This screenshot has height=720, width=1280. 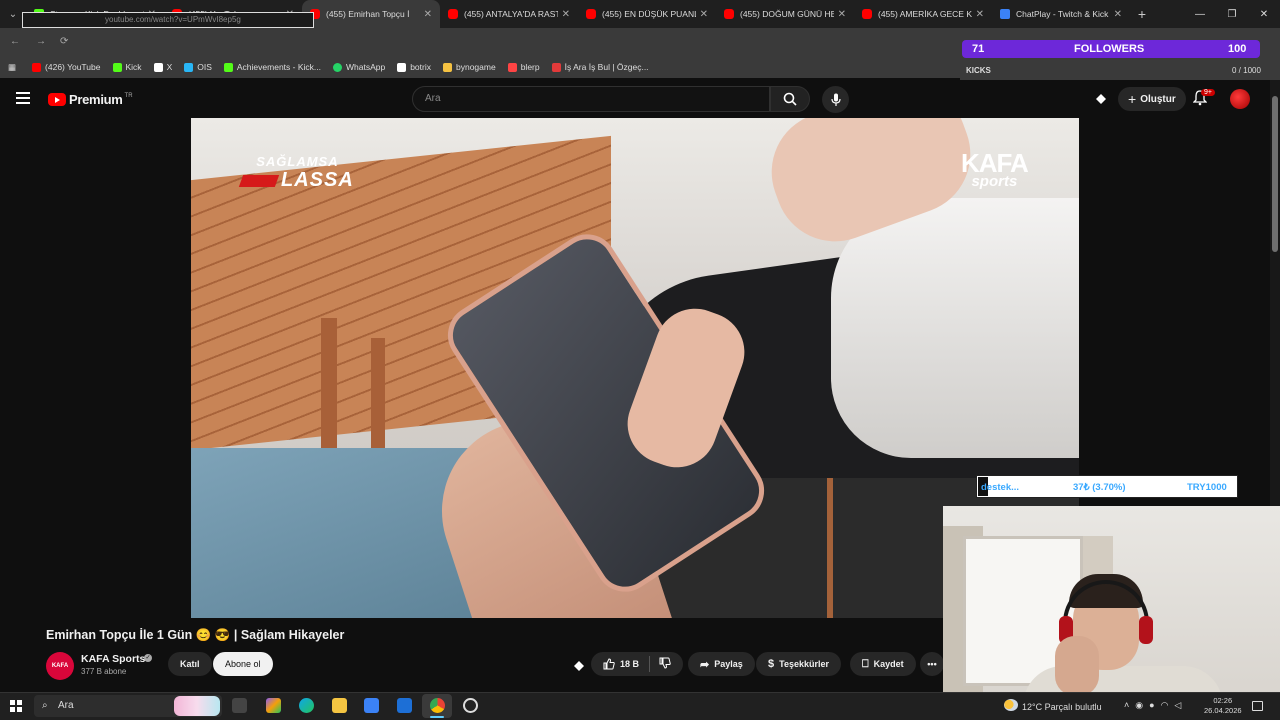 What do you see at coordinates (41, 41) in the screenshot?
I see `forward-icon: →` at bounding box center [41, 41].